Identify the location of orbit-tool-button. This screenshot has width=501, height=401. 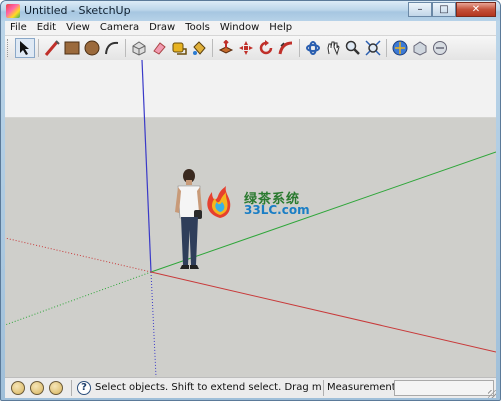
(313, 48).